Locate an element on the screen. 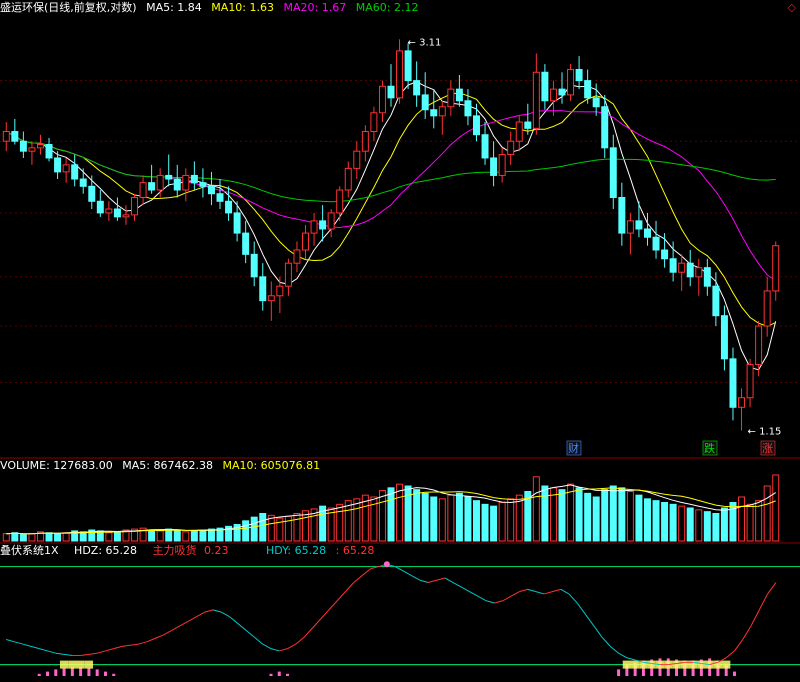 This screenshot has height=682, width=800. hdz-label: HDZ: 65.28 is located at coordinates (106, 550).